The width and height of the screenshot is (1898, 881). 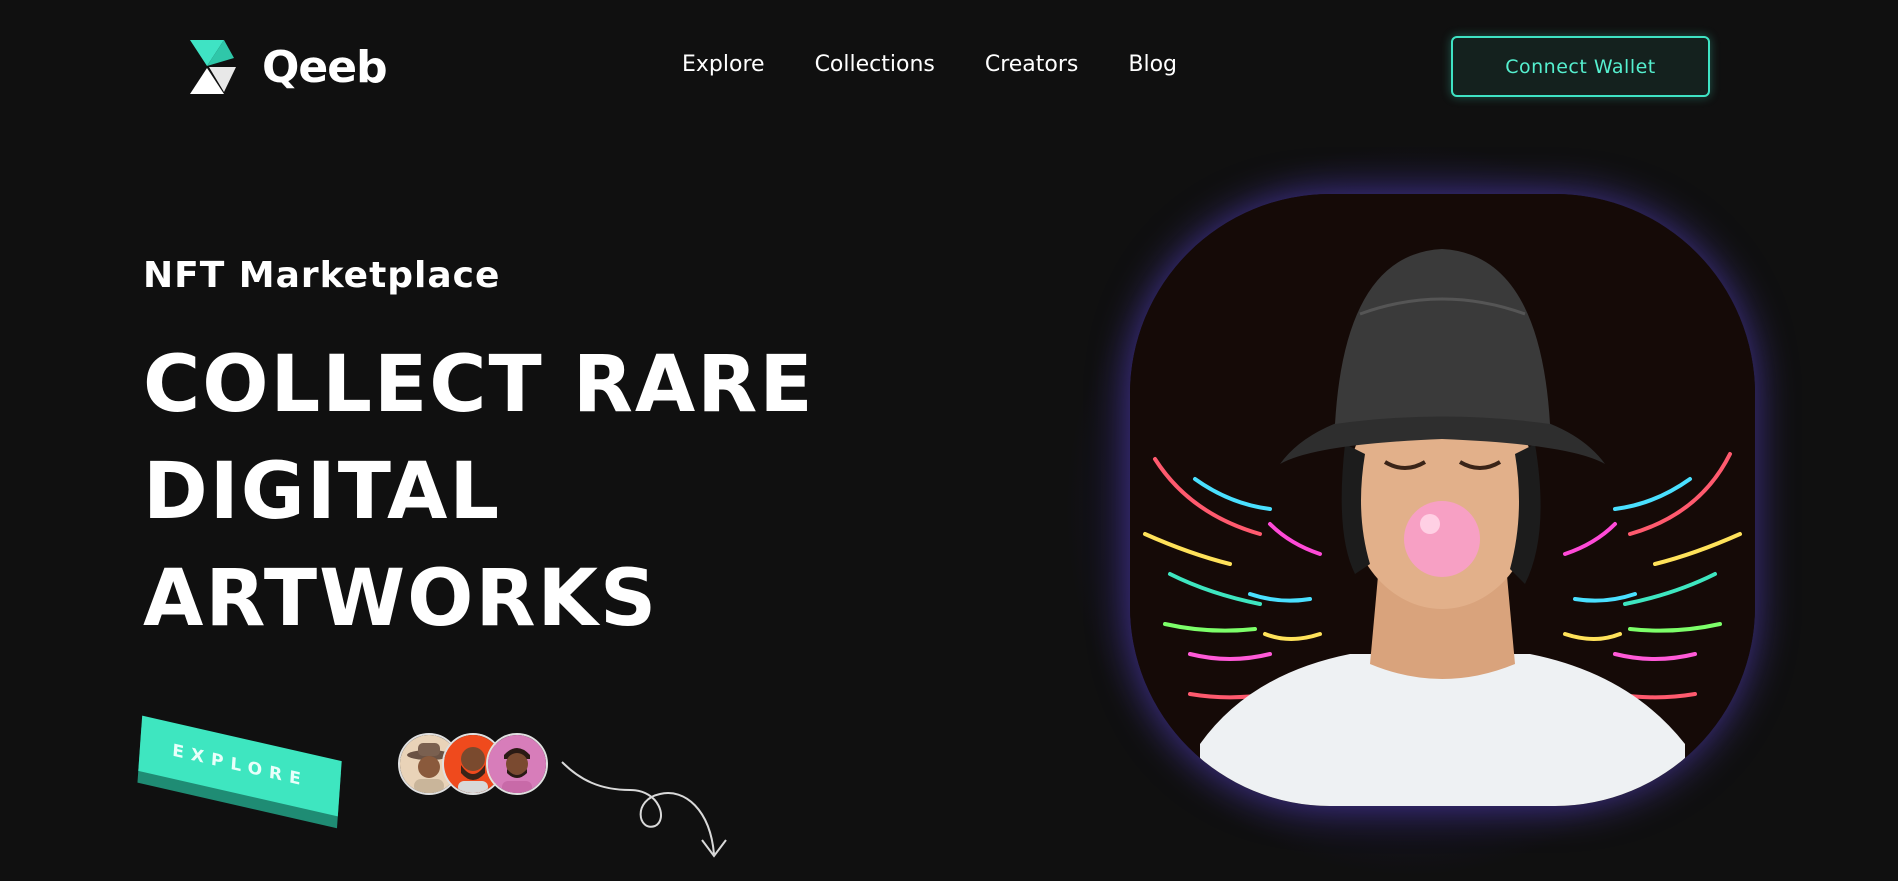 I want to click on connect-wallet-button: Connect Wallet, so click(x=1580, y=66).